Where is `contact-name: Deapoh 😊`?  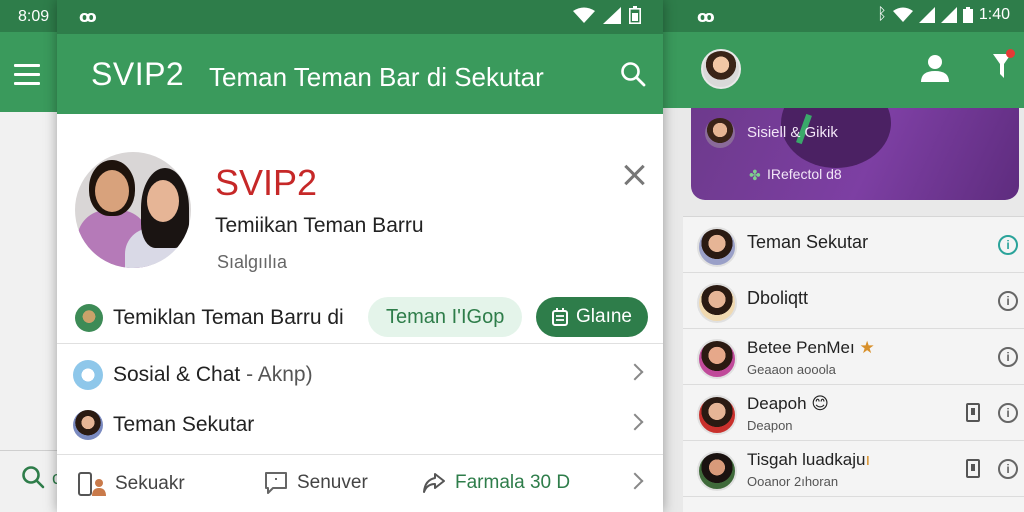 contact-name: Deapoh 😊 is located at coordinates (788, 403).